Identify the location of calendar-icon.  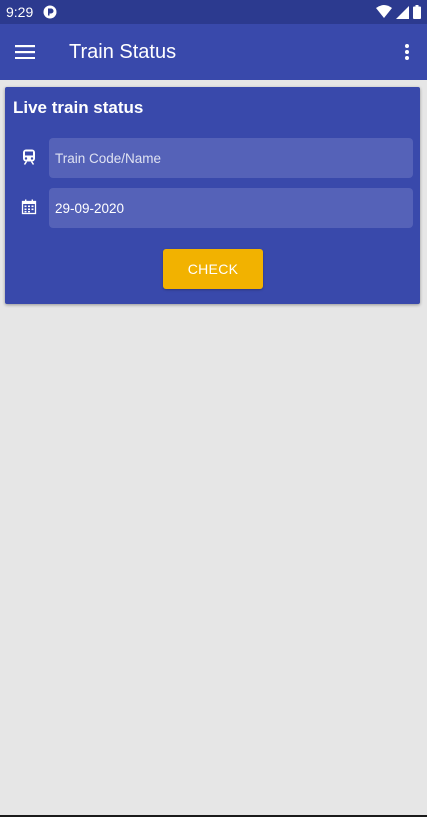
(29, 207).